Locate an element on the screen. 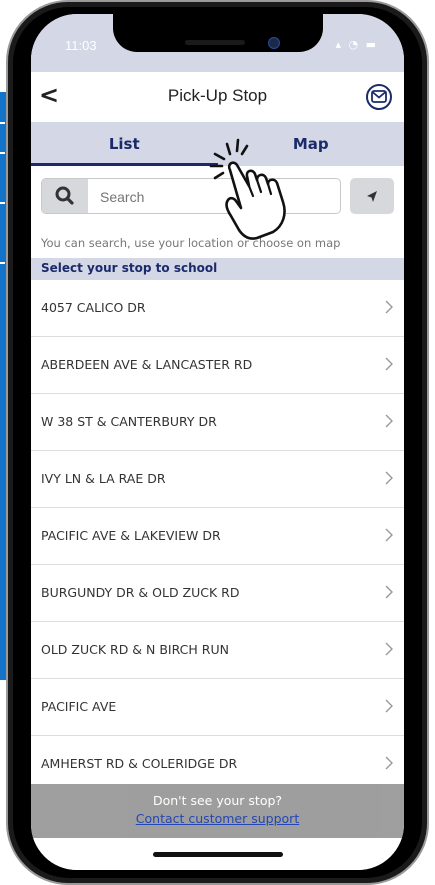  camera-icon is located at coordinates (274, 43).